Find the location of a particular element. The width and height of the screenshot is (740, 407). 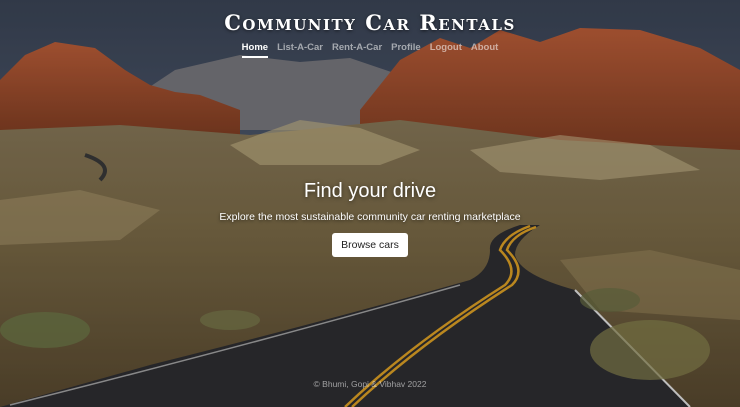

footer-copyright: © Bhumi, Gopi & Vibhav 2022 is located at coordinates (370, 384).